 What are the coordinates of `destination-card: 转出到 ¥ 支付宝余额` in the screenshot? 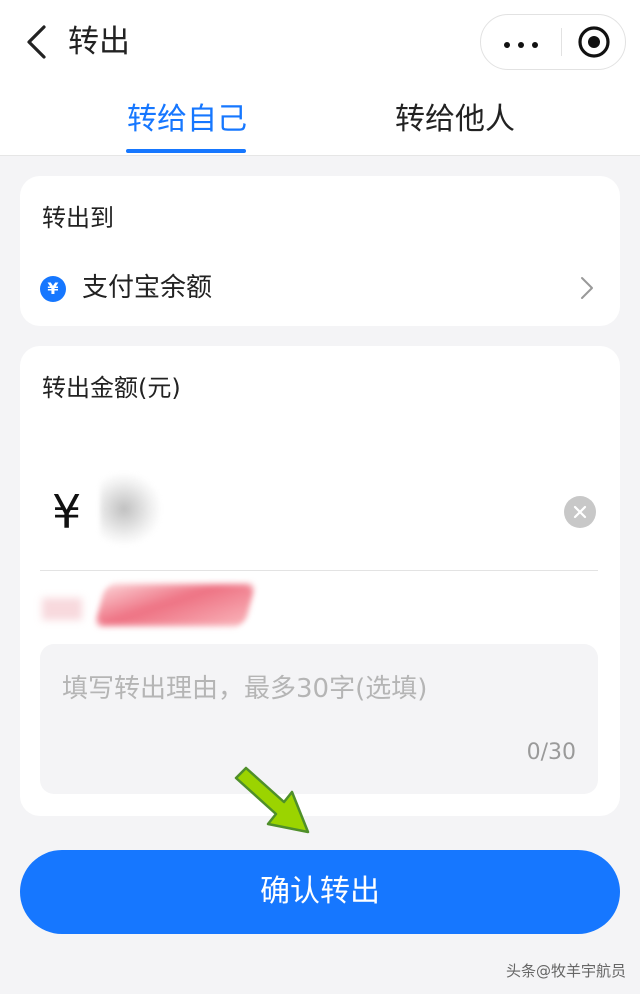 It's located at (320, 251).